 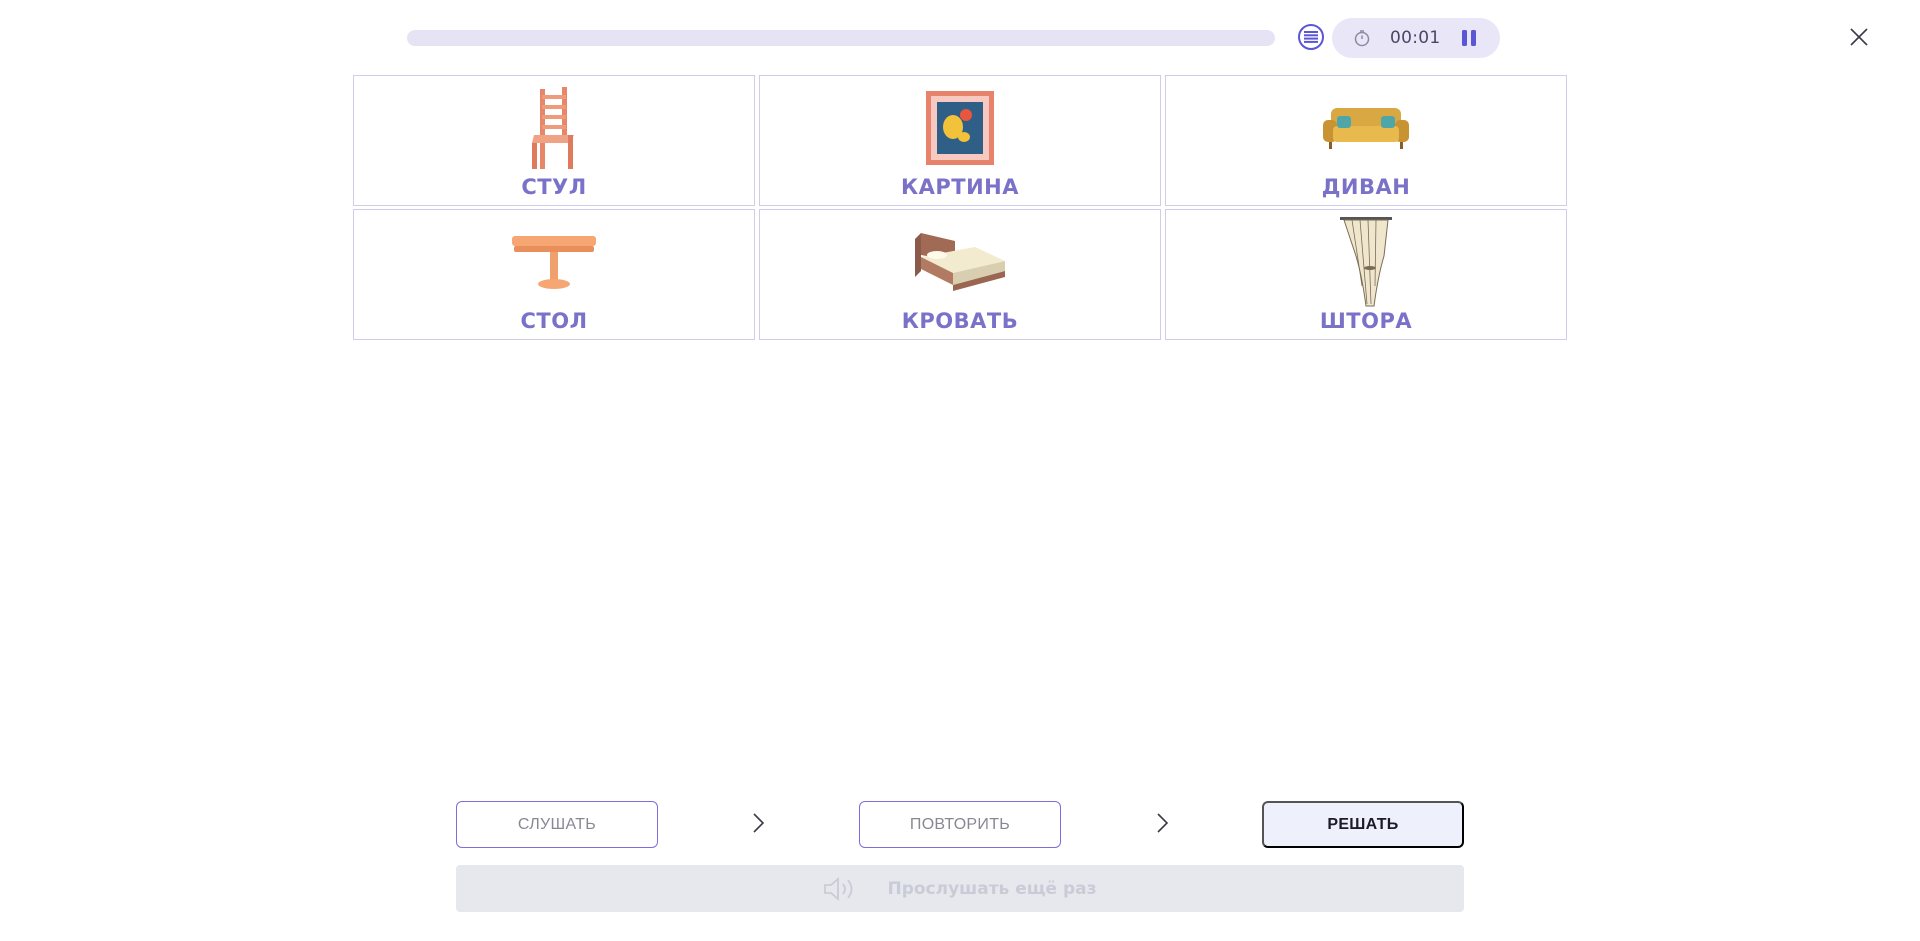 I want to click on card-word: ШТОРА, so click(x=1366, y=321).